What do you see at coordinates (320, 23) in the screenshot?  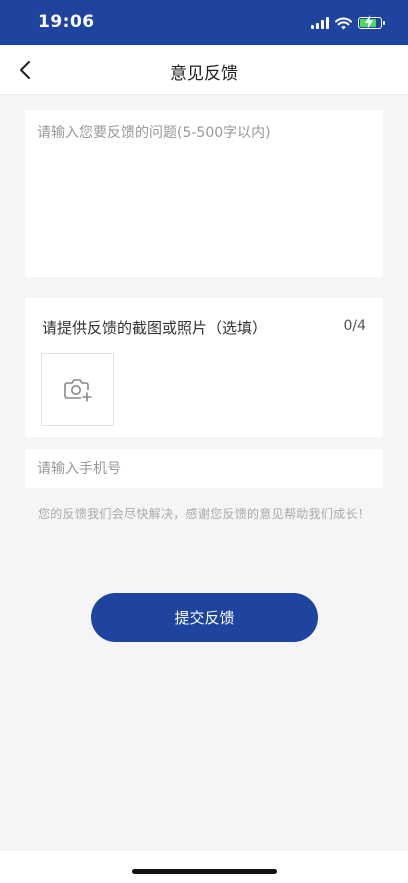 I see `signal-icon` at bounding box center [320, 23].